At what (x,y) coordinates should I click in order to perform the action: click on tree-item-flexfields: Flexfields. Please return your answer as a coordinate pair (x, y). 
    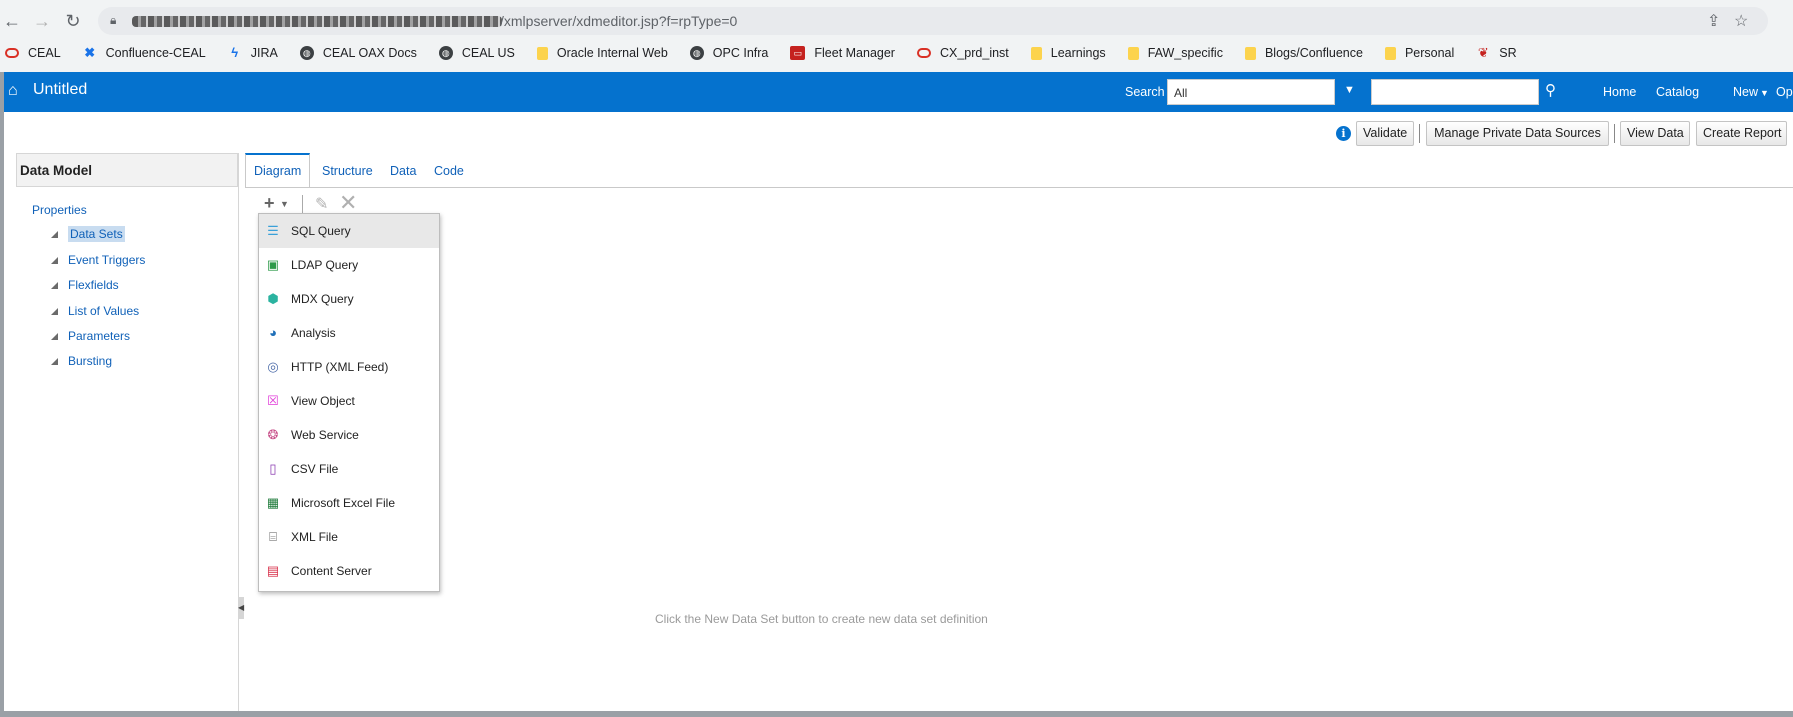
    Looking at the image, I should click on (85, 285).